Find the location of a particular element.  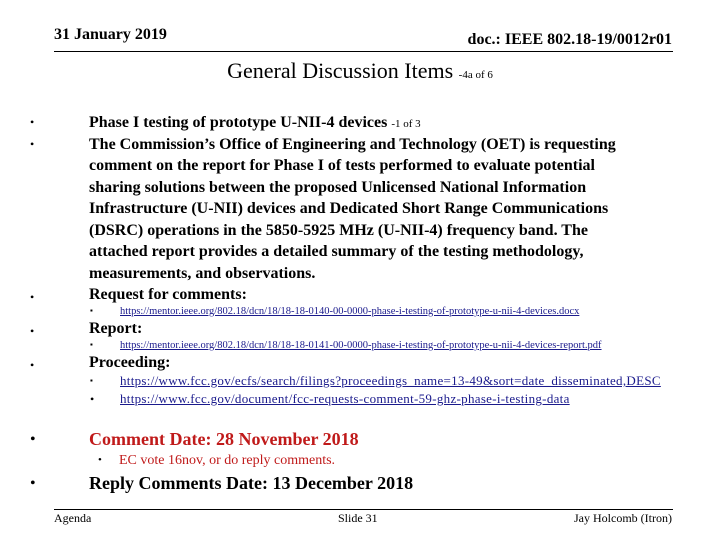

footer-divider is located at coordinates (363, 509).